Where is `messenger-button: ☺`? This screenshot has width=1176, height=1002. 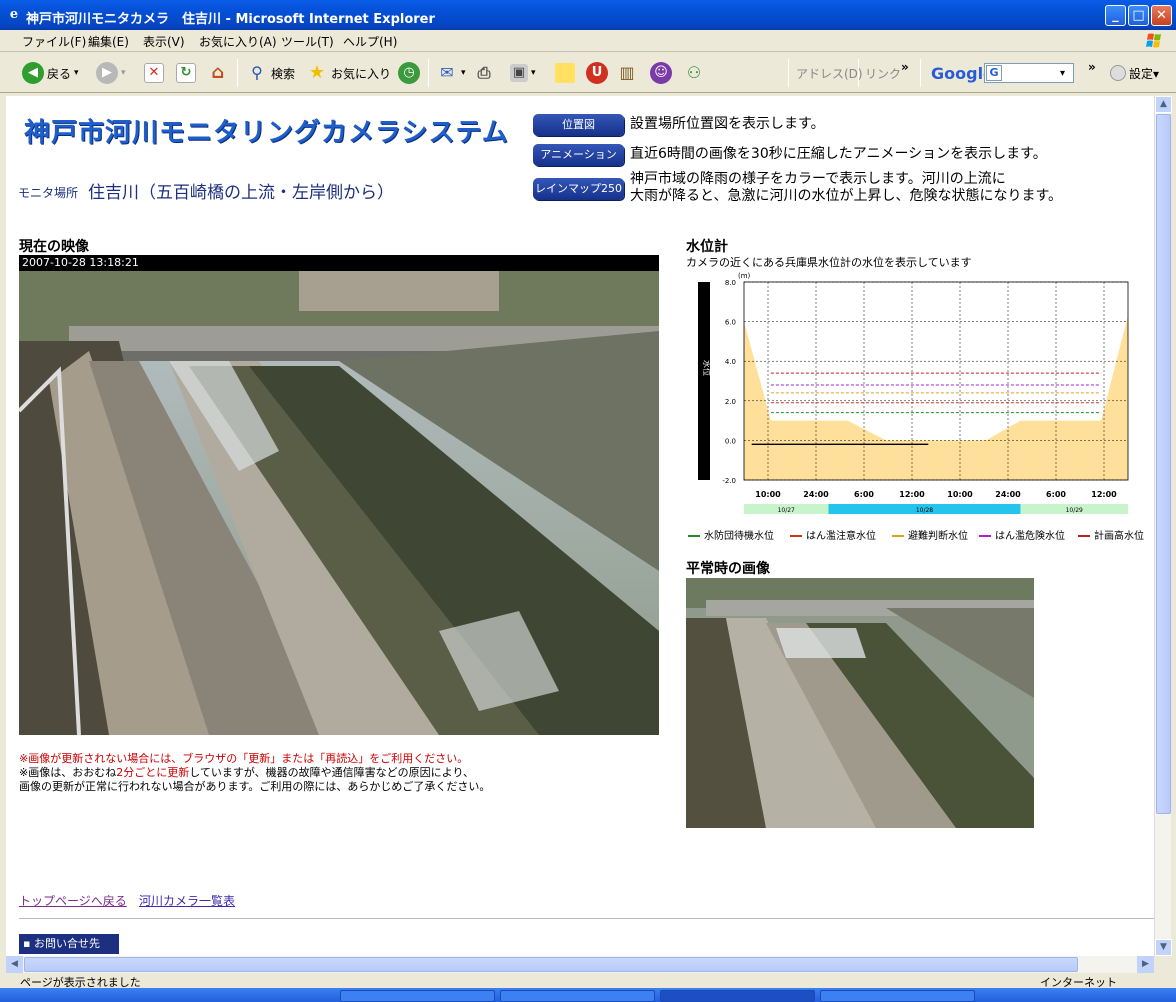 messenger-button: ☺ is located at coordinates (661, 73).